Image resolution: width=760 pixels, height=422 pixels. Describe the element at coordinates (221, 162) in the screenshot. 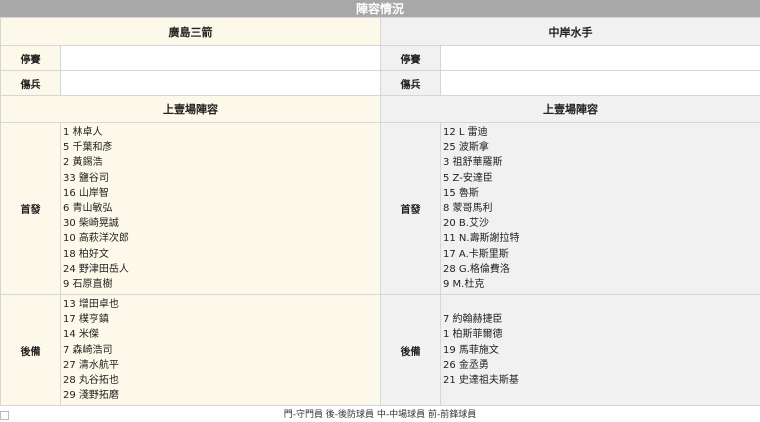

I see `player-entry: 2 黃錫浩` at that location.